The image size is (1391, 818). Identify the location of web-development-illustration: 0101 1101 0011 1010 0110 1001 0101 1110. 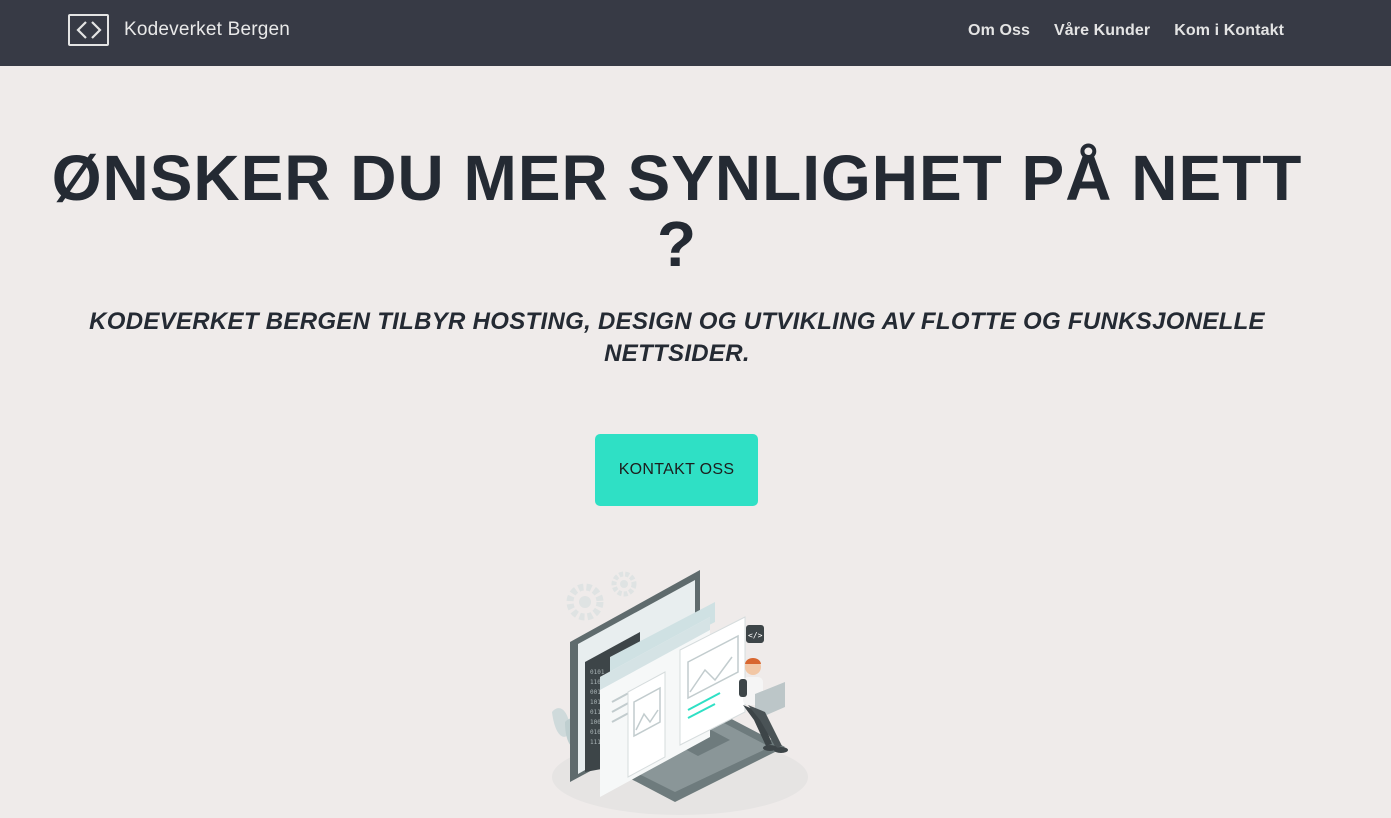
(675, 690).